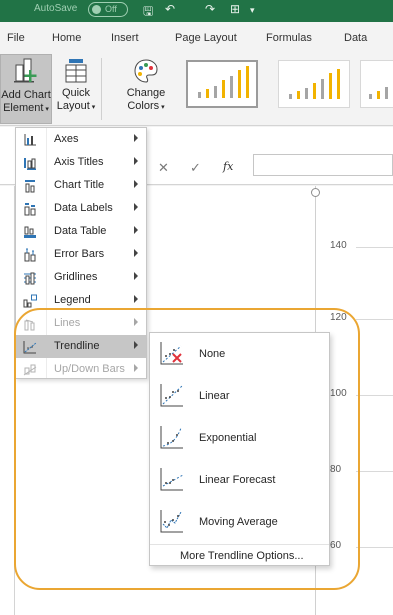  Describe the element at coordinates (172, 479) in the screenshot. I see `trendline-linear-forecast-icon` at that location.